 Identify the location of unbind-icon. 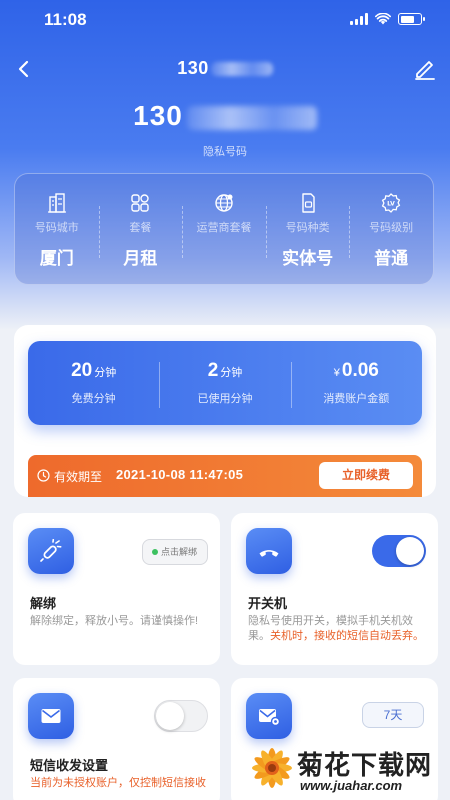
(51, 551).